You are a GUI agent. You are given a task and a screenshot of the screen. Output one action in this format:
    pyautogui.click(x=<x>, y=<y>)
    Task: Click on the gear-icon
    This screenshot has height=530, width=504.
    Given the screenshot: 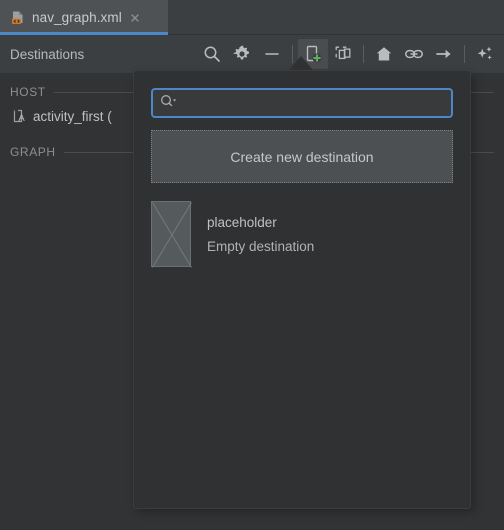 What is the action you would take?
    pyautogui.click(x=242, y=54)
    